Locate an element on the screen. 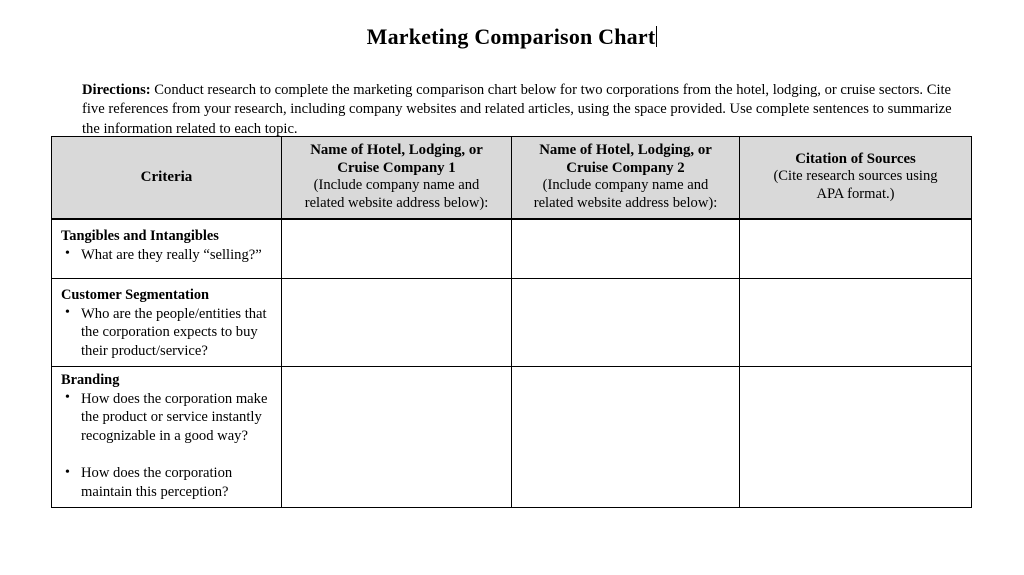  answer-cell-citation-row3 is located at coordinates (855, 437).